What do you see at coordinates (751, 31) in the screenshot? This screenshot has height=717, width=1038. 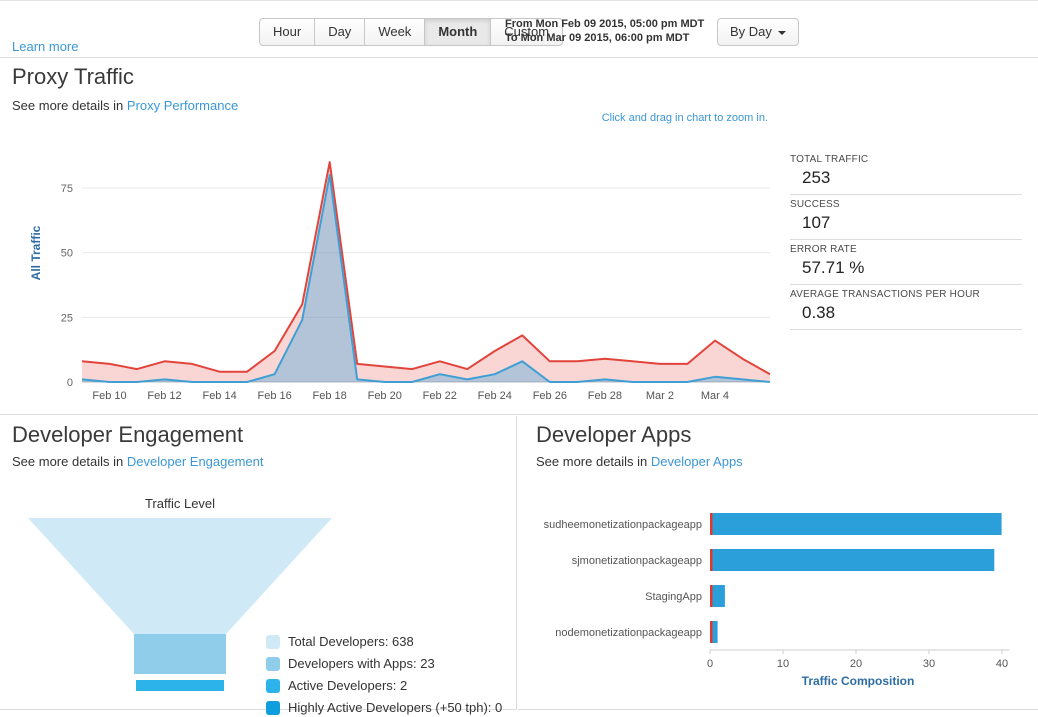 I see `granularity-label: By Day` at bounding box center [751, 31].